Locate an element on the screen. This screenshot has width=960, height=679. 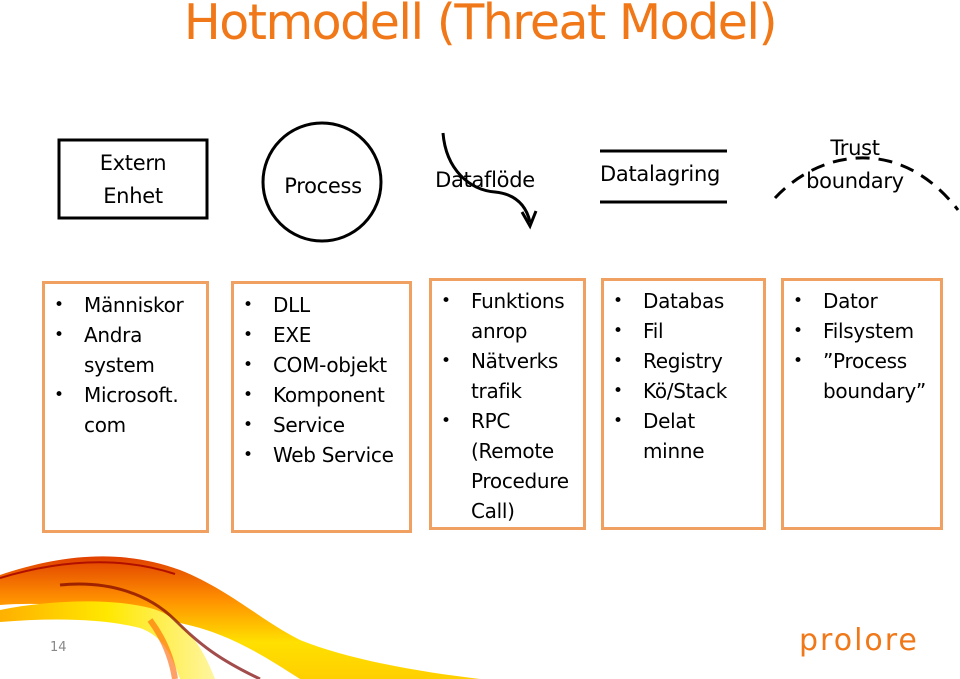
list-item: • Människor is located at coordinates (119, 305).